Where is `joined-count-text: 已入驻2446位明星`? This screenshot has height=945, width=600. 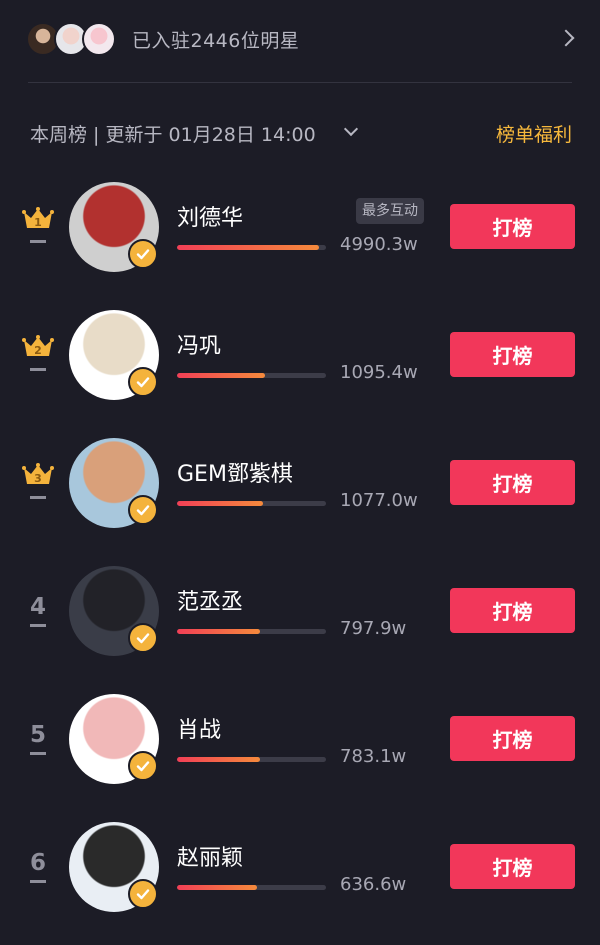
joined-count-text: 已入驻2446位明星 is located at coordinates (216, 41).